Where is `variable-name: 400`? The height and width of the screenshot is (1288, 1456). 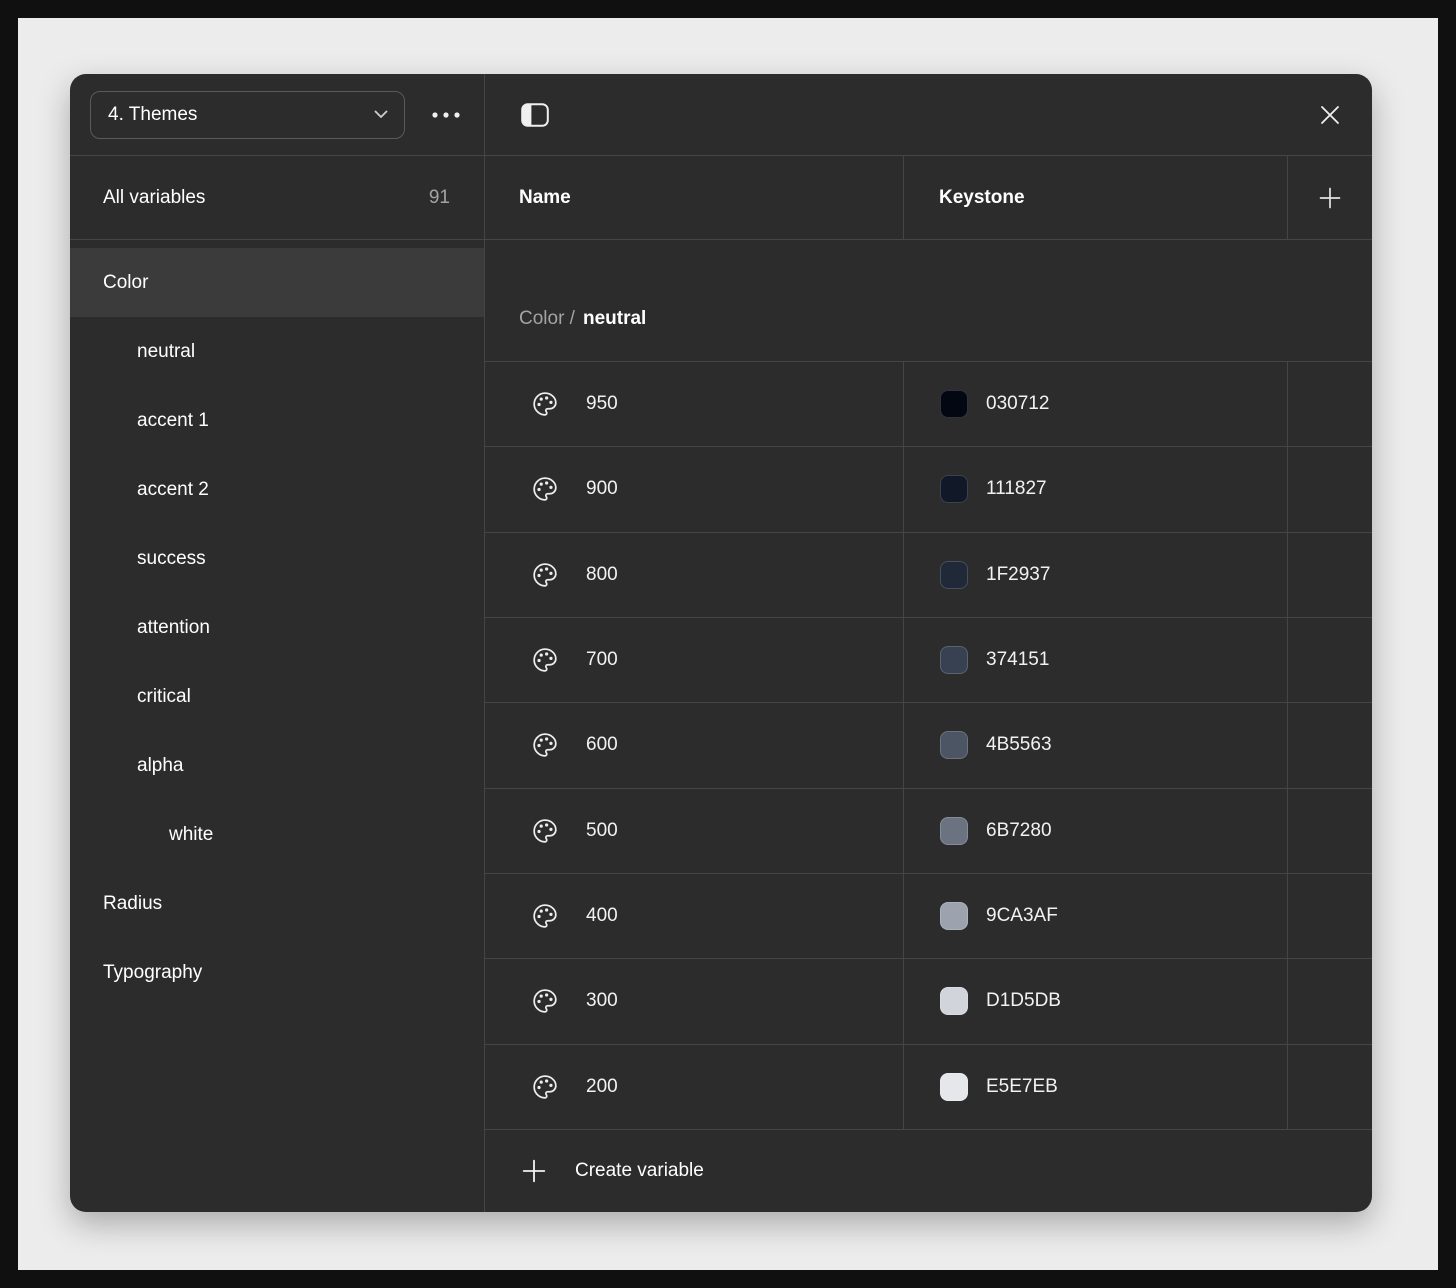
variable-name: 400 is located at coordinates (602, 916).